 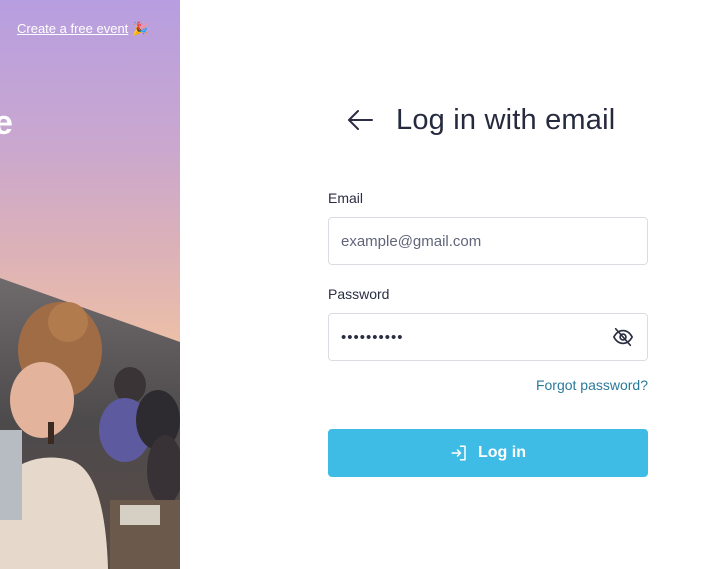 What do you see at coordinates (359, 294) in the screenshot?
I see `password-label: Password` at bounding box center [359, 294].